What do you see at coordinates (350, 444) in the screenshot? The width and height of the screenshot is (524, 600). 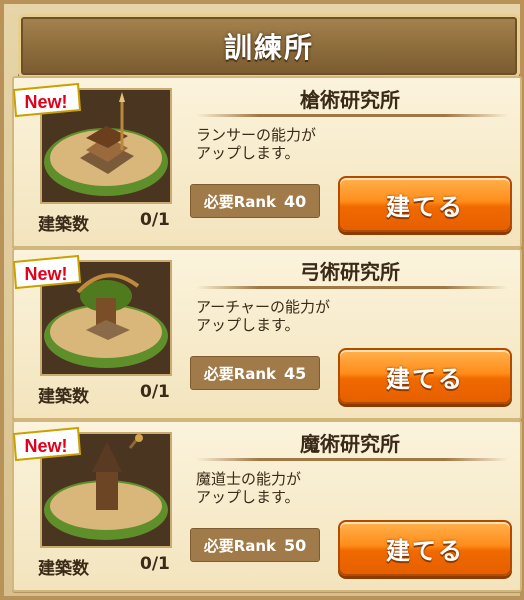 I see `building-name: 魔術研究所` at bounding box center [350, 444].